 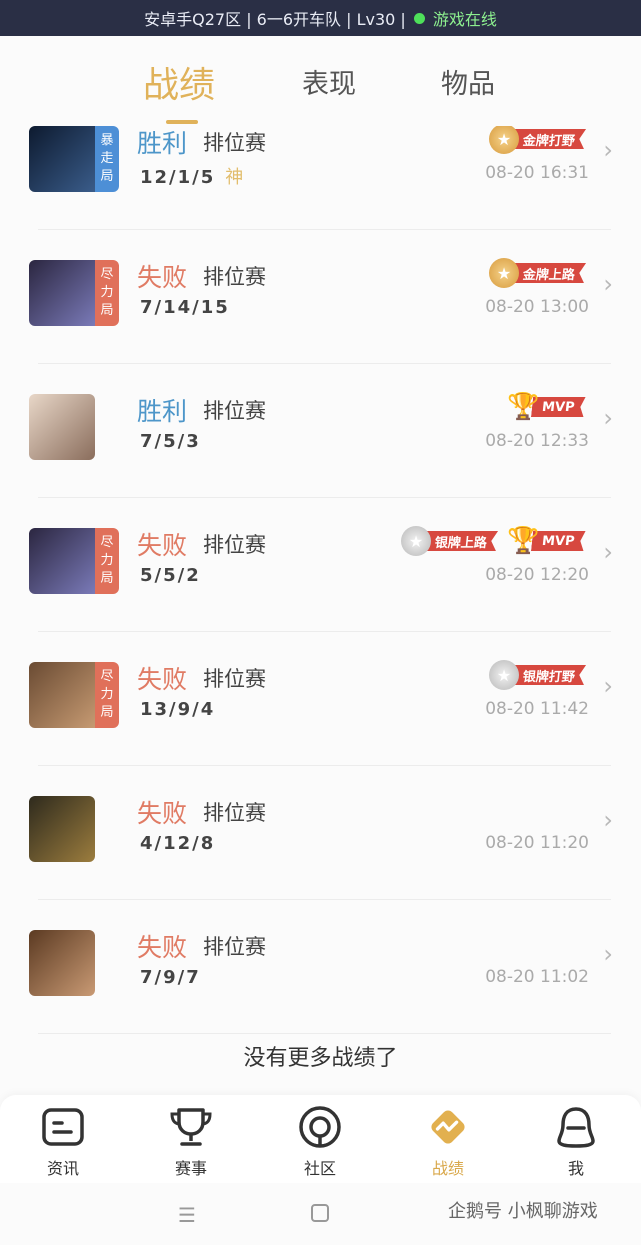 What do you see at coordinates (448, 1127) in the screenshot?
I see `record-icon` at bounding box center [448, 1127].